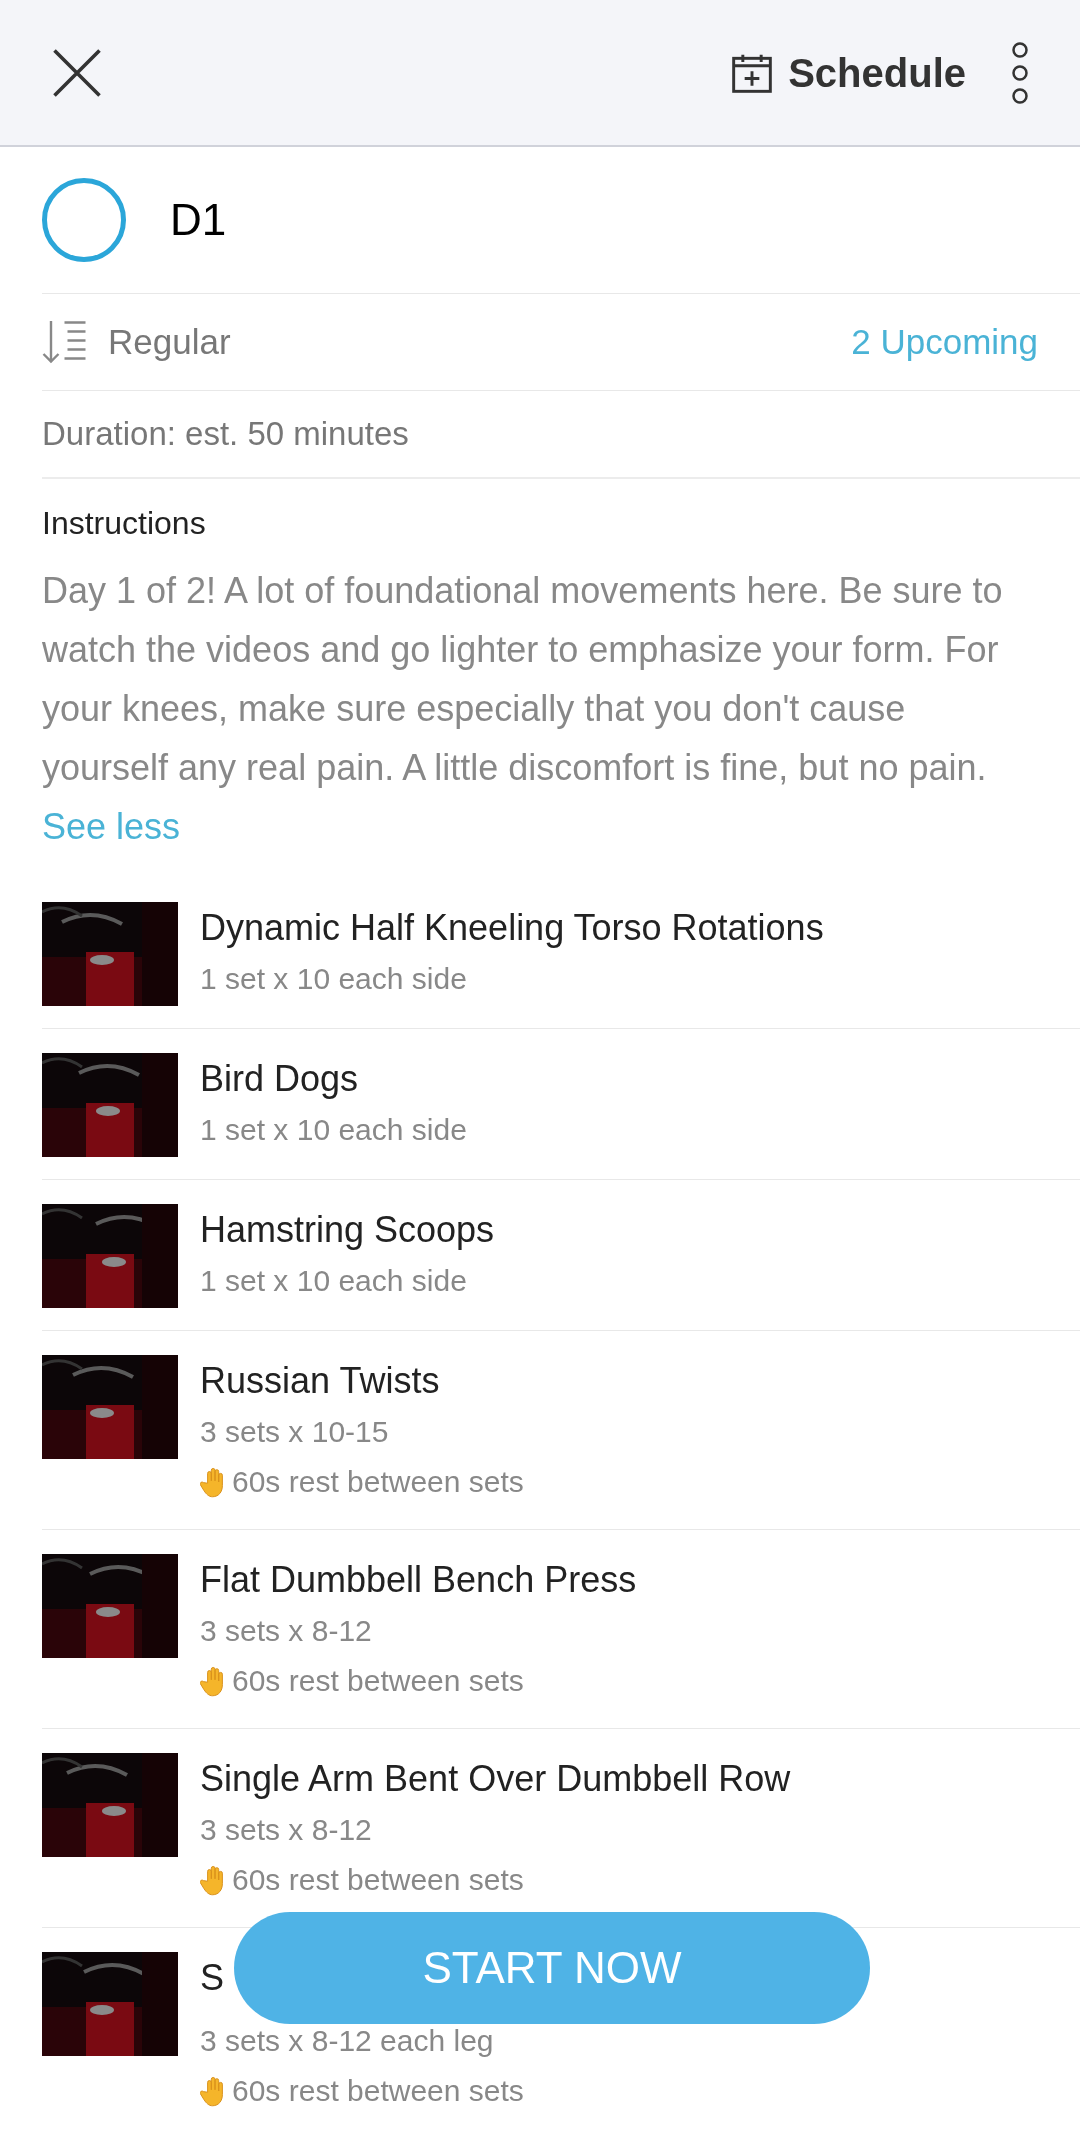 The width and height of the screenshot is (1080, 2134). What do you see at coordinates (320, 1381) in the screenshot?
I see `exercise-name: Russian Twists` at bounding box center [320, 1381].